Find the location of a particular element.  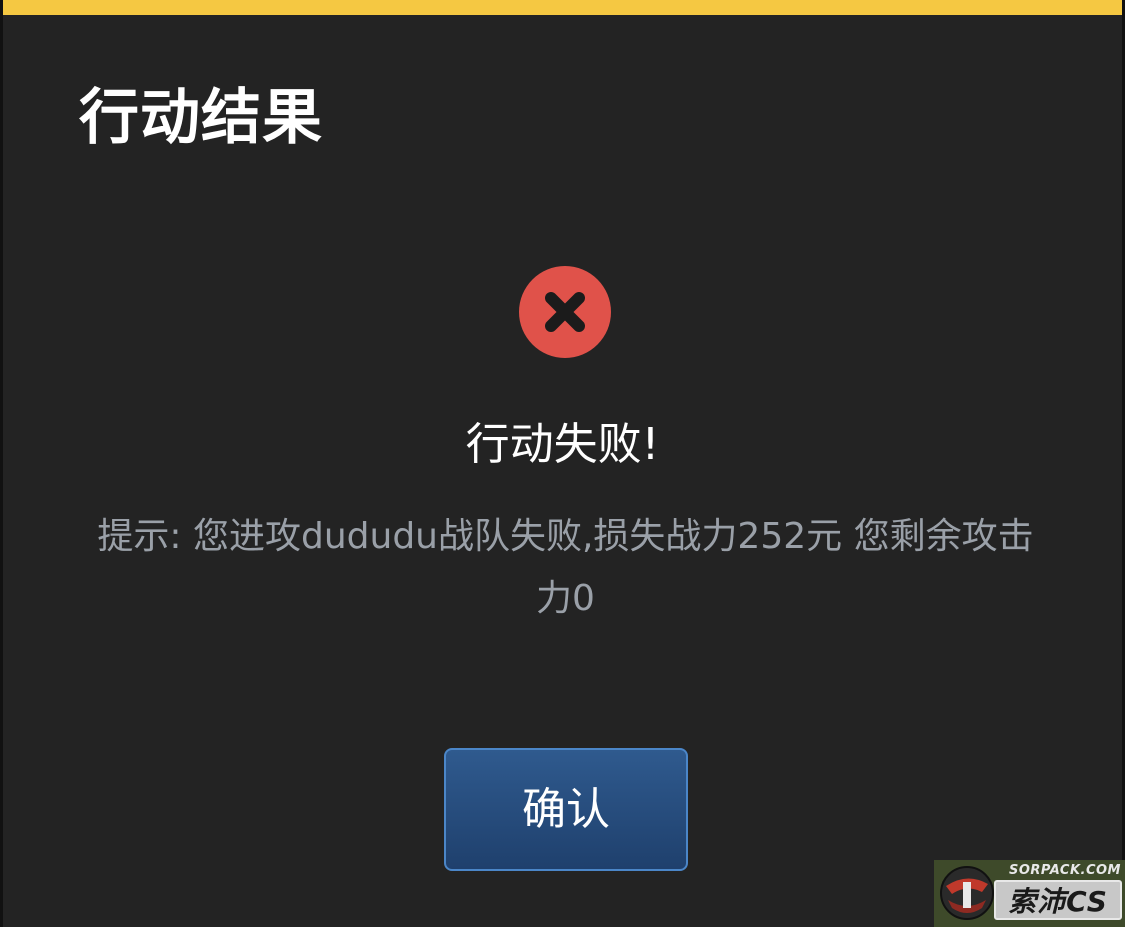

watermark-url: SORPACK.COM is located at coordinates (1064, 870).